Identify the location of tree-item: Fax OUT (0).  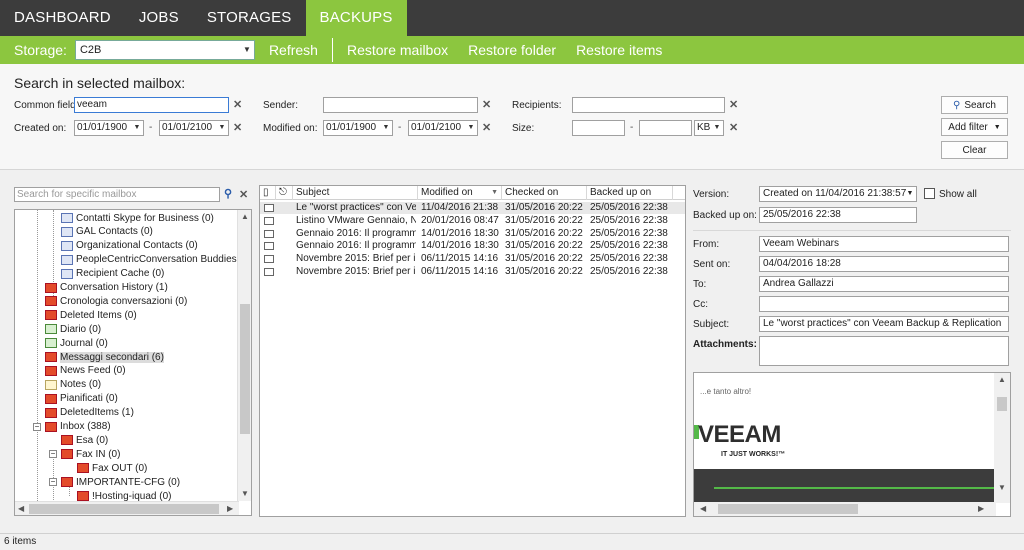
(112, 468).